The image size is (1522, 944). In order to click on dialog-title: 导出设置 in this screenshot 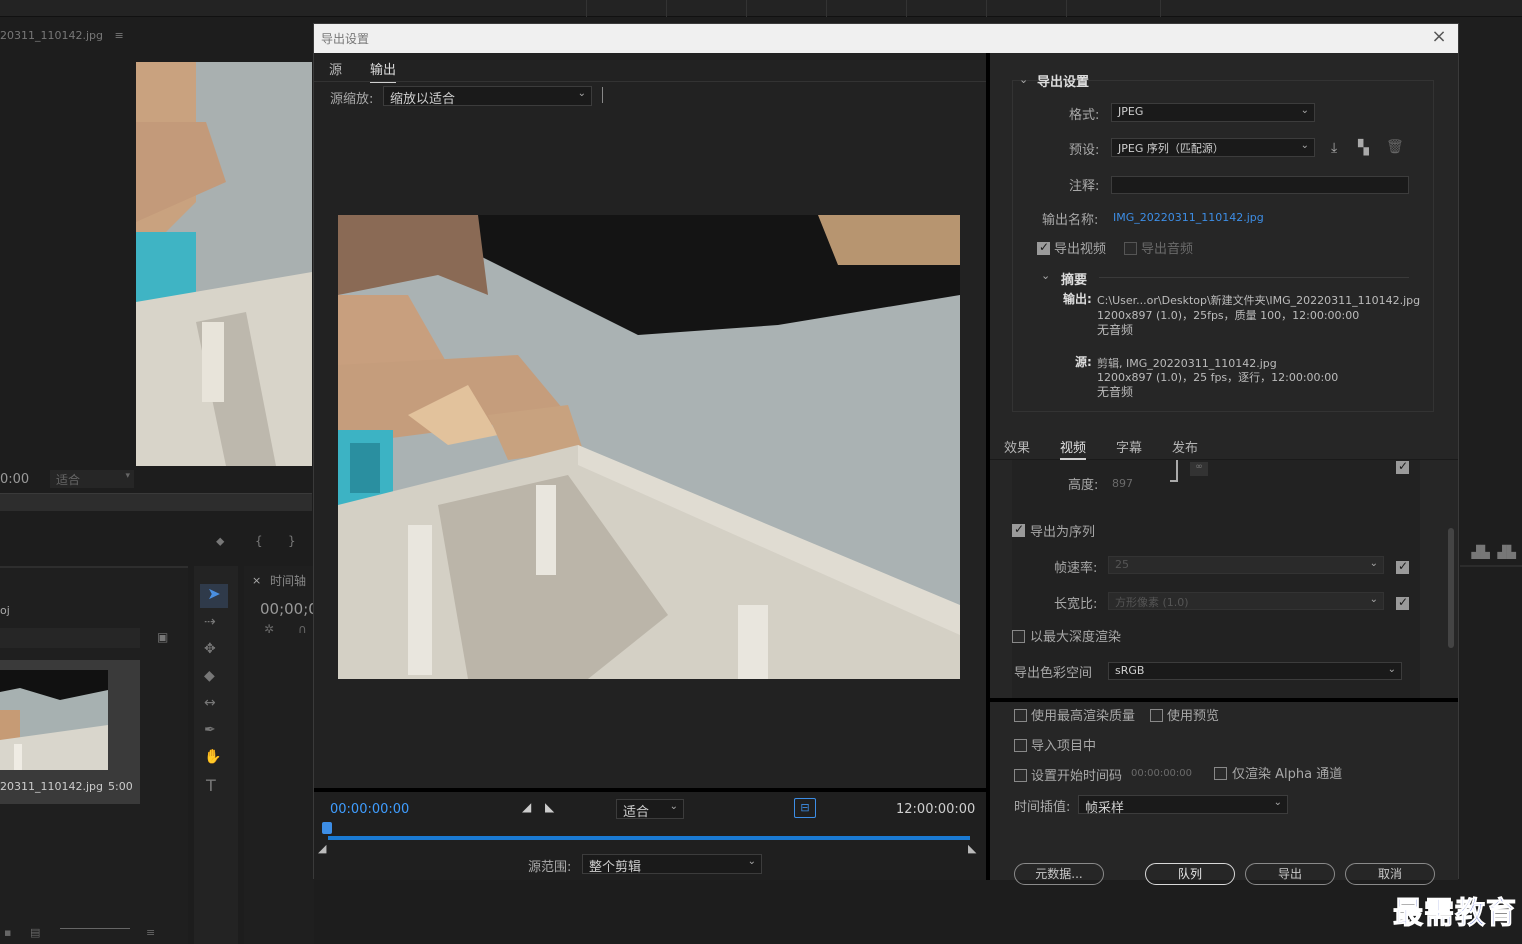, I will do `click(345, 39)`.